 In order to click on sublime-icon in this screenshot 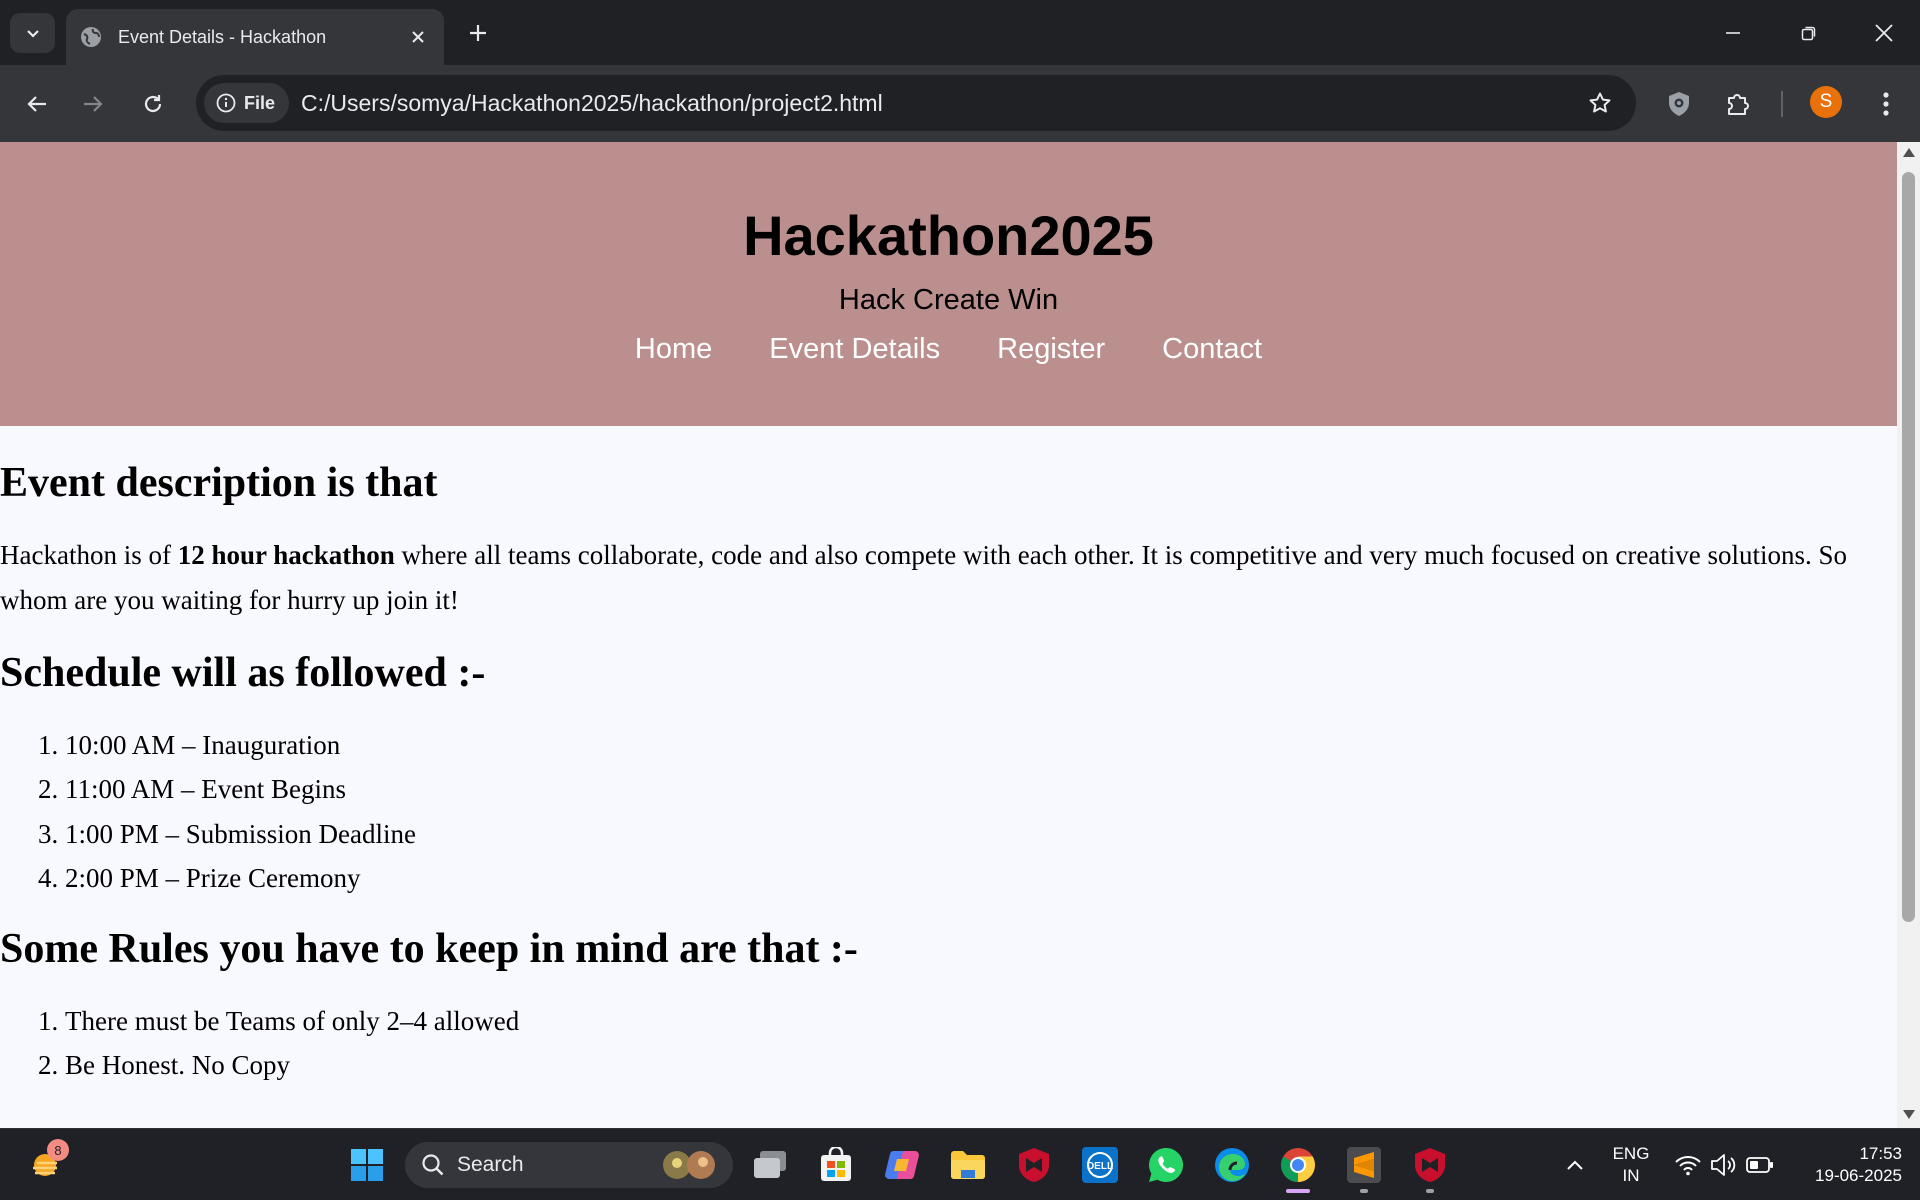, I will do `click(1364, 1165)`.